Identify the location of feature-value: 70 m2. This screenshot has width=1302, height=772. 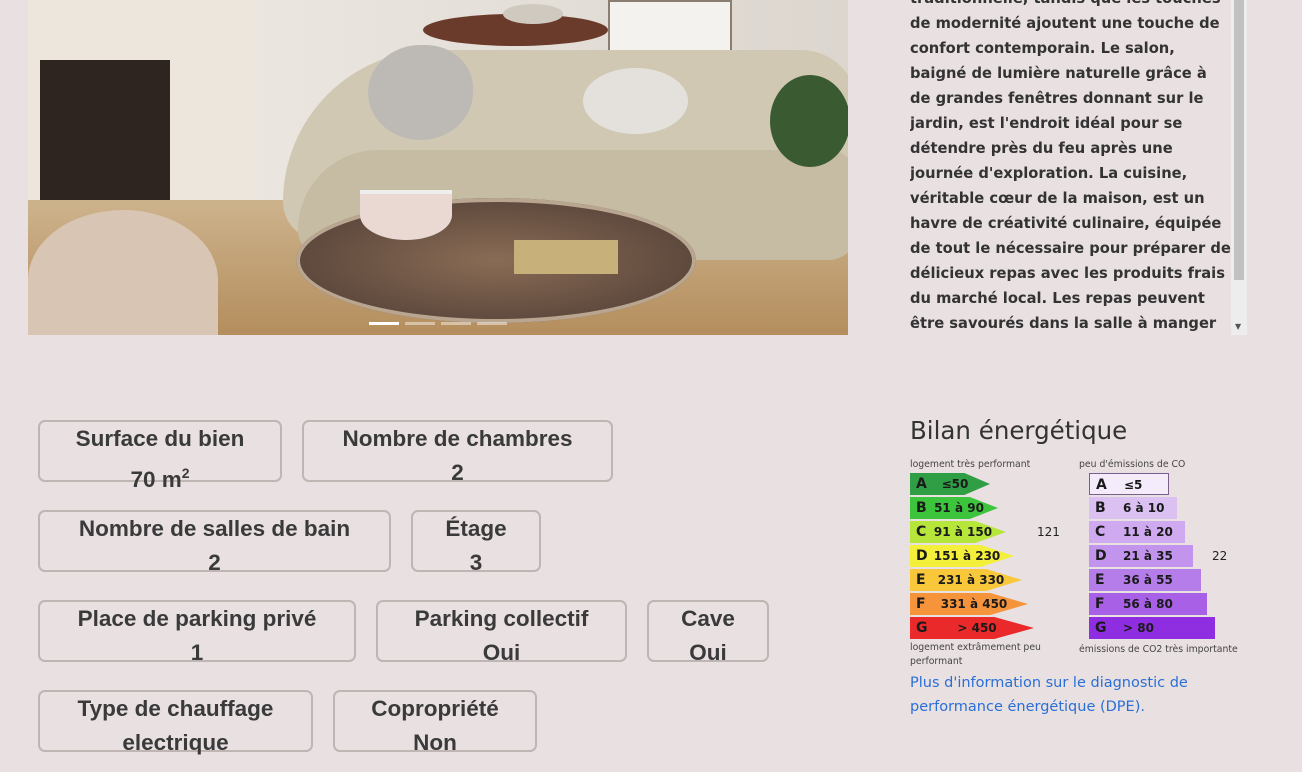
(160, 478).